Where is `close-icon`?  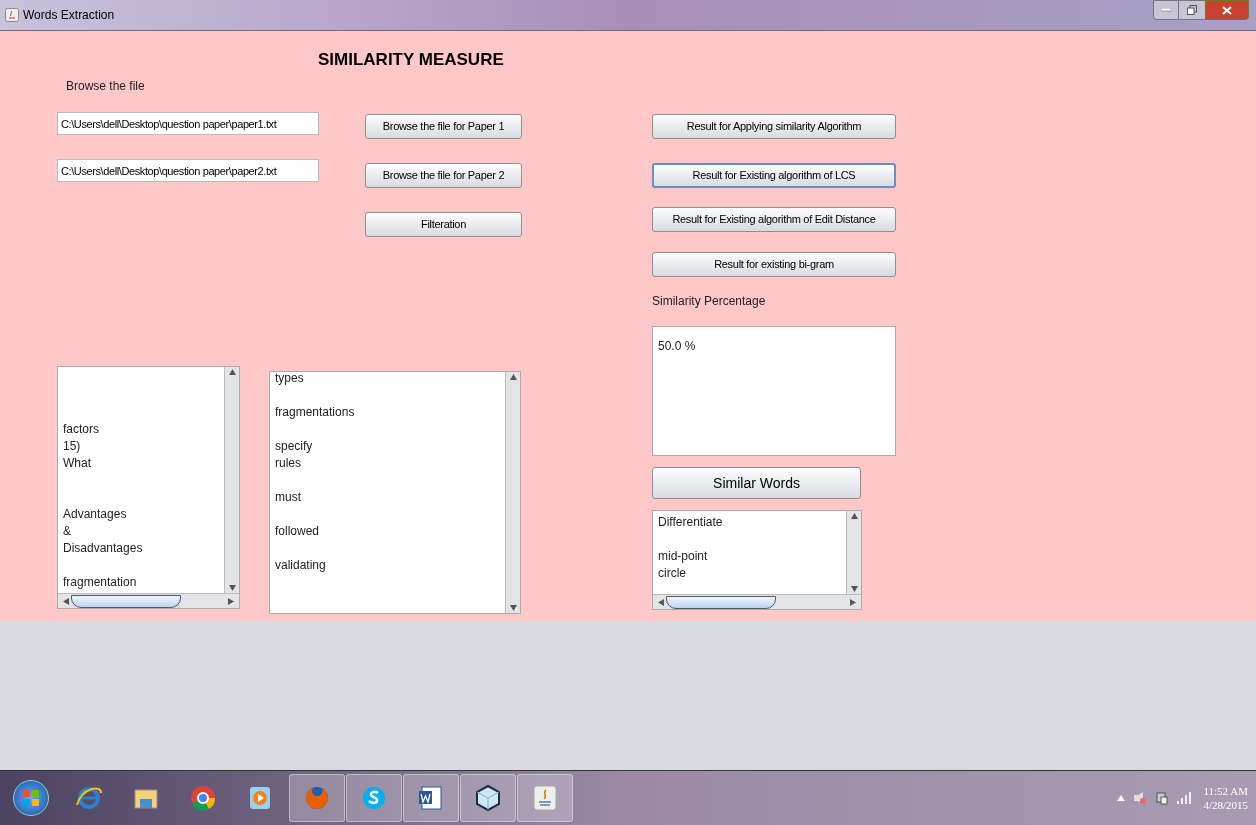 close-icon is located at coordinates (1227, 10).